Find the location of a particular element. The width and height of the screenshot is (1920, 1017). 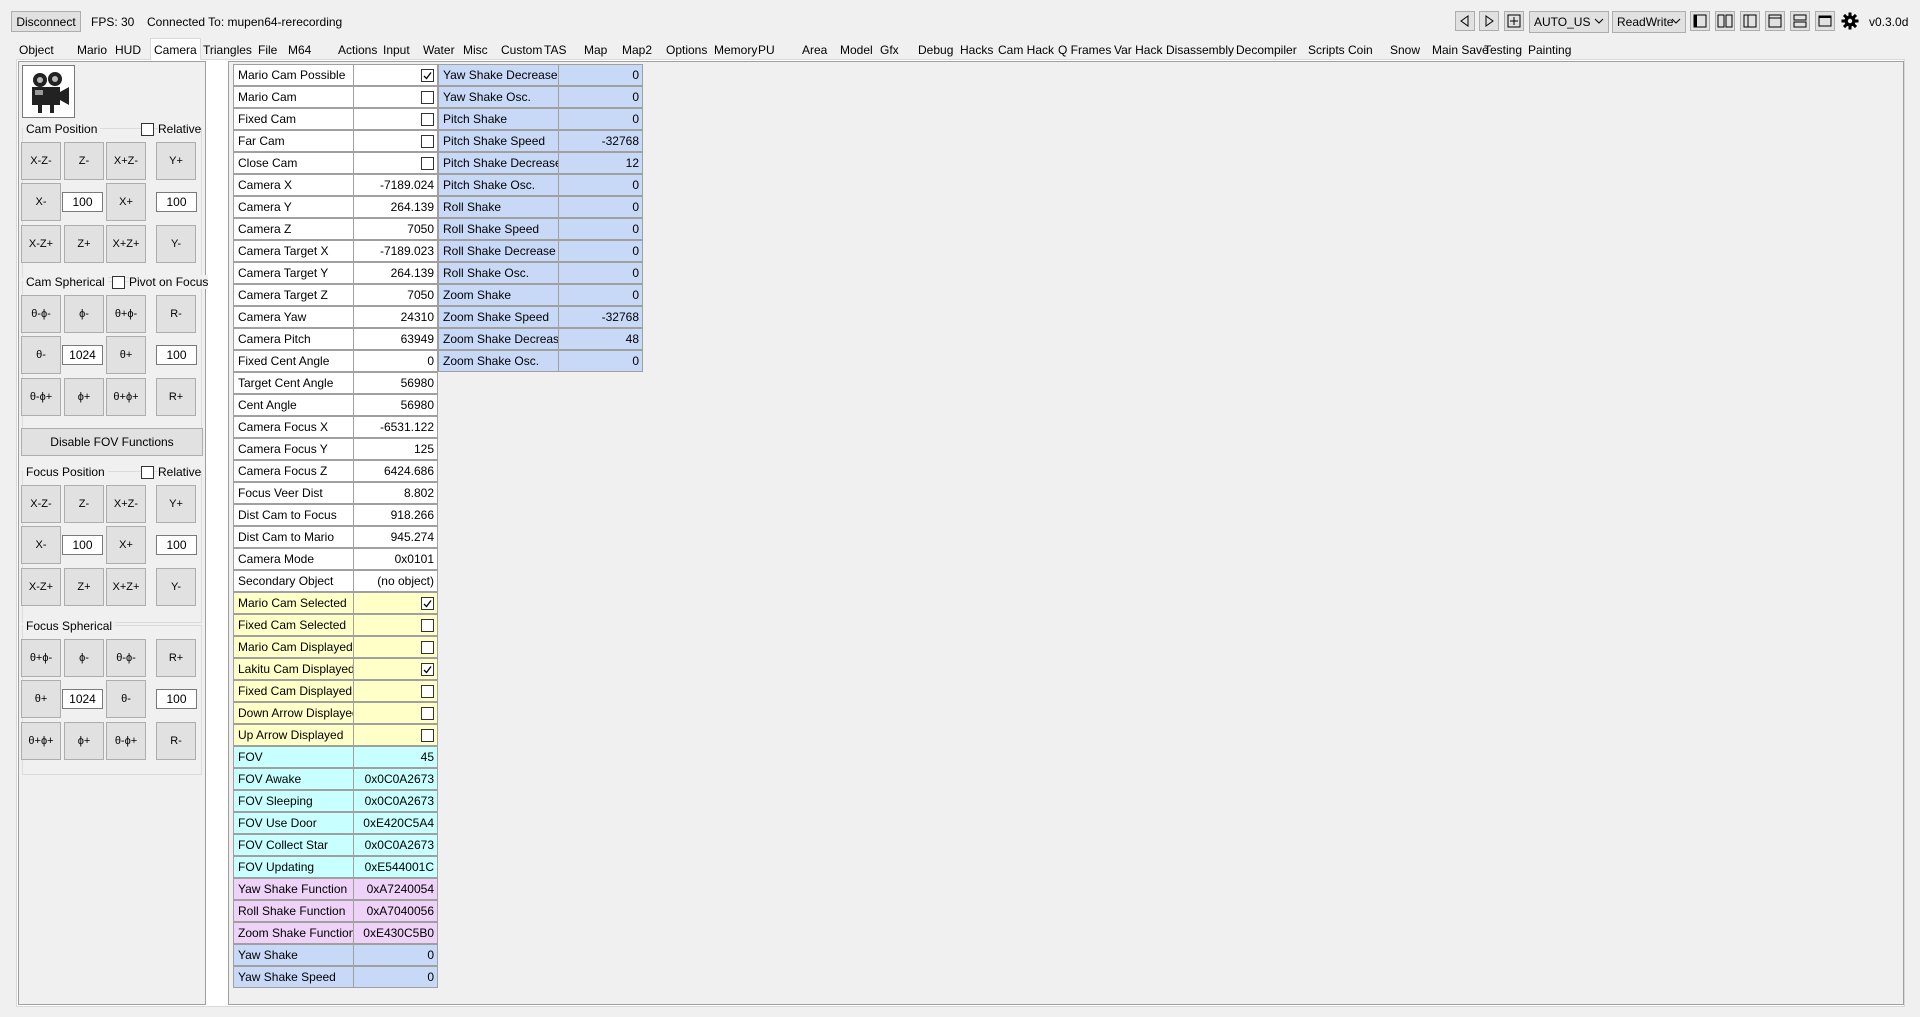

variable-value: 918.266 is located at coordinates (396, 515).